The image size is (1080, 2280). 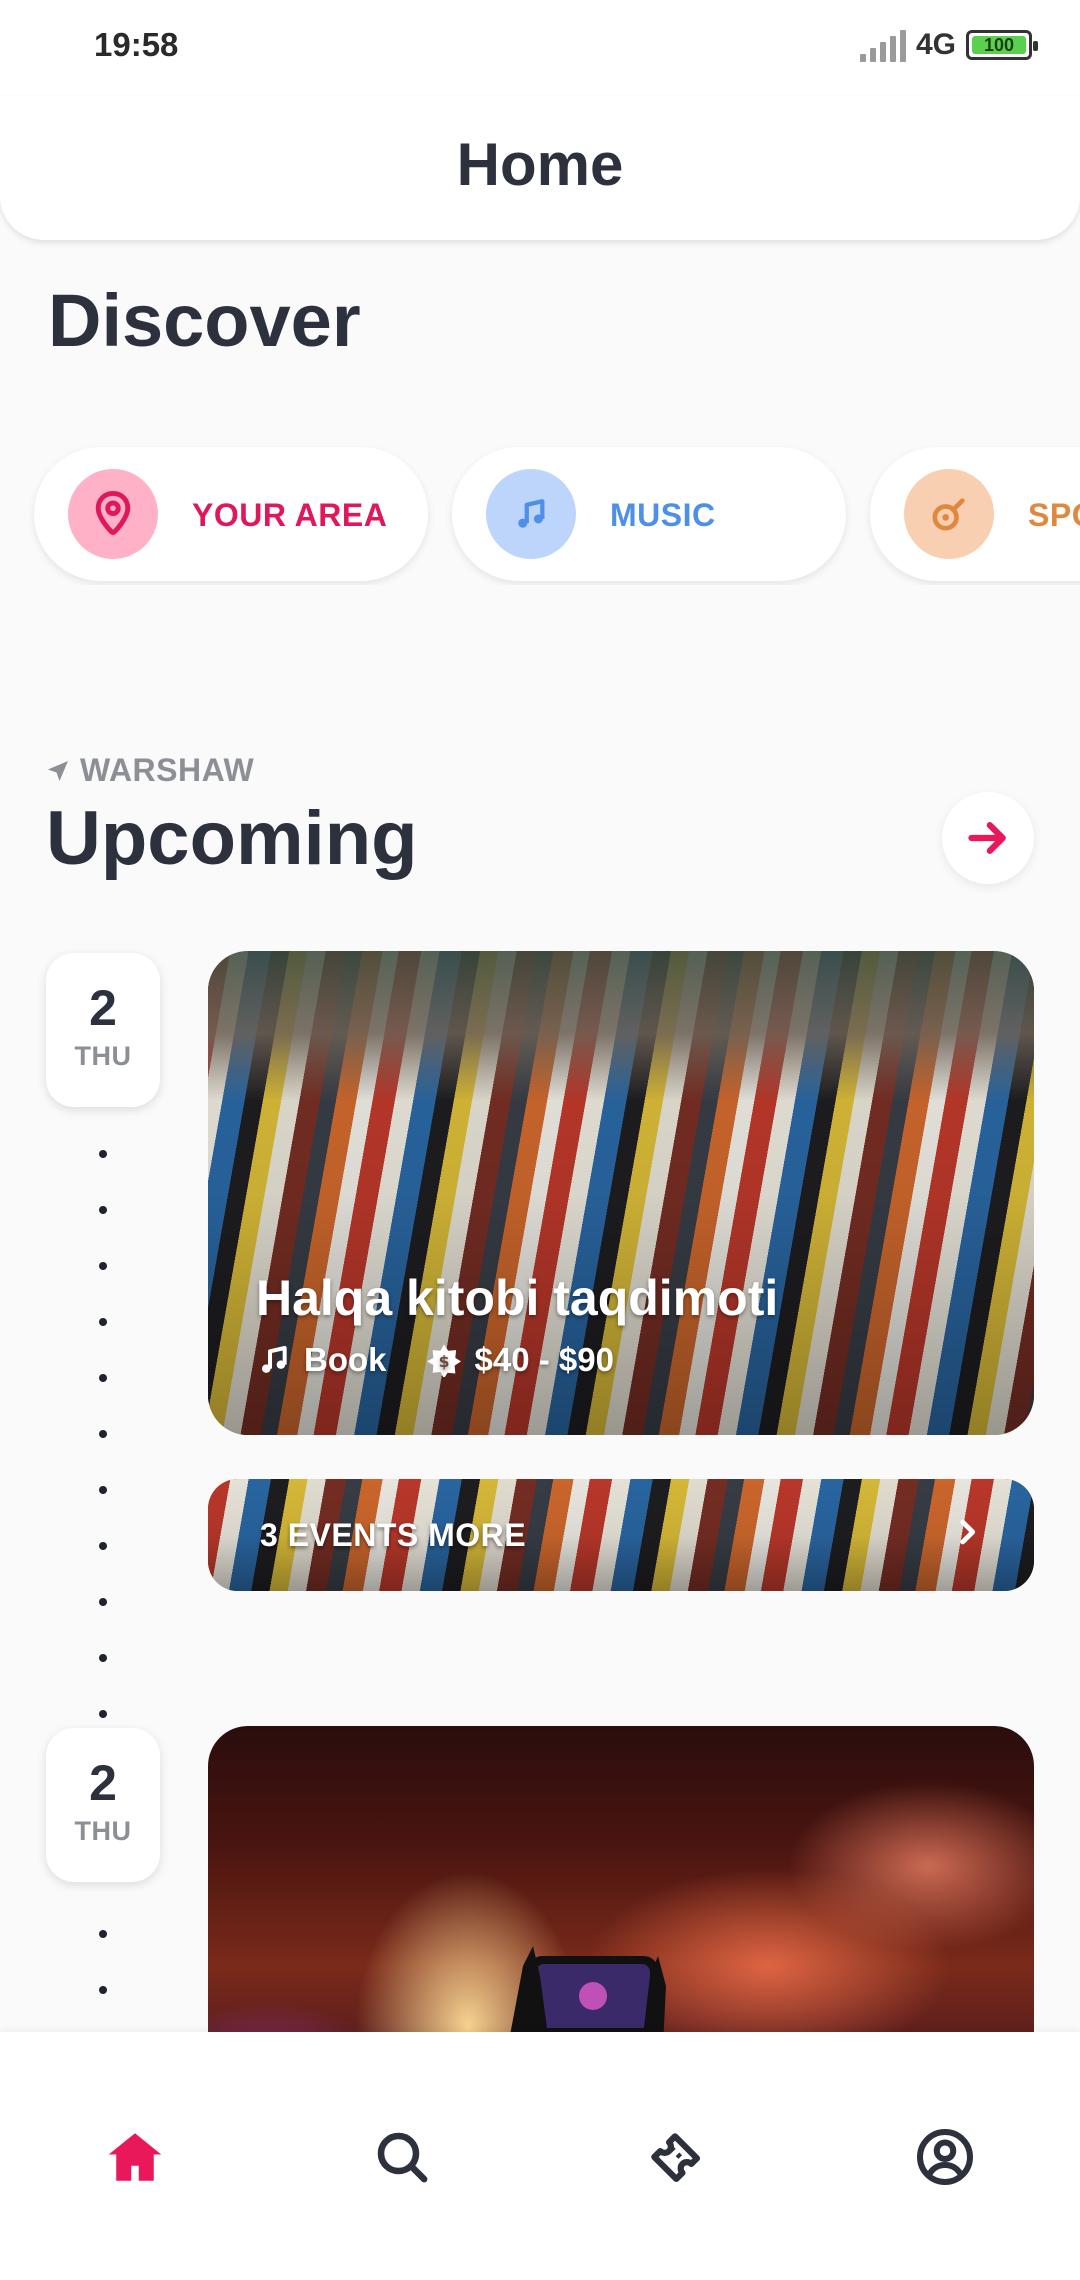 What do you see at coordinates (345, 1359) in the screenshot?
I see `event-category: Book` at bounding box center [345, 1359].